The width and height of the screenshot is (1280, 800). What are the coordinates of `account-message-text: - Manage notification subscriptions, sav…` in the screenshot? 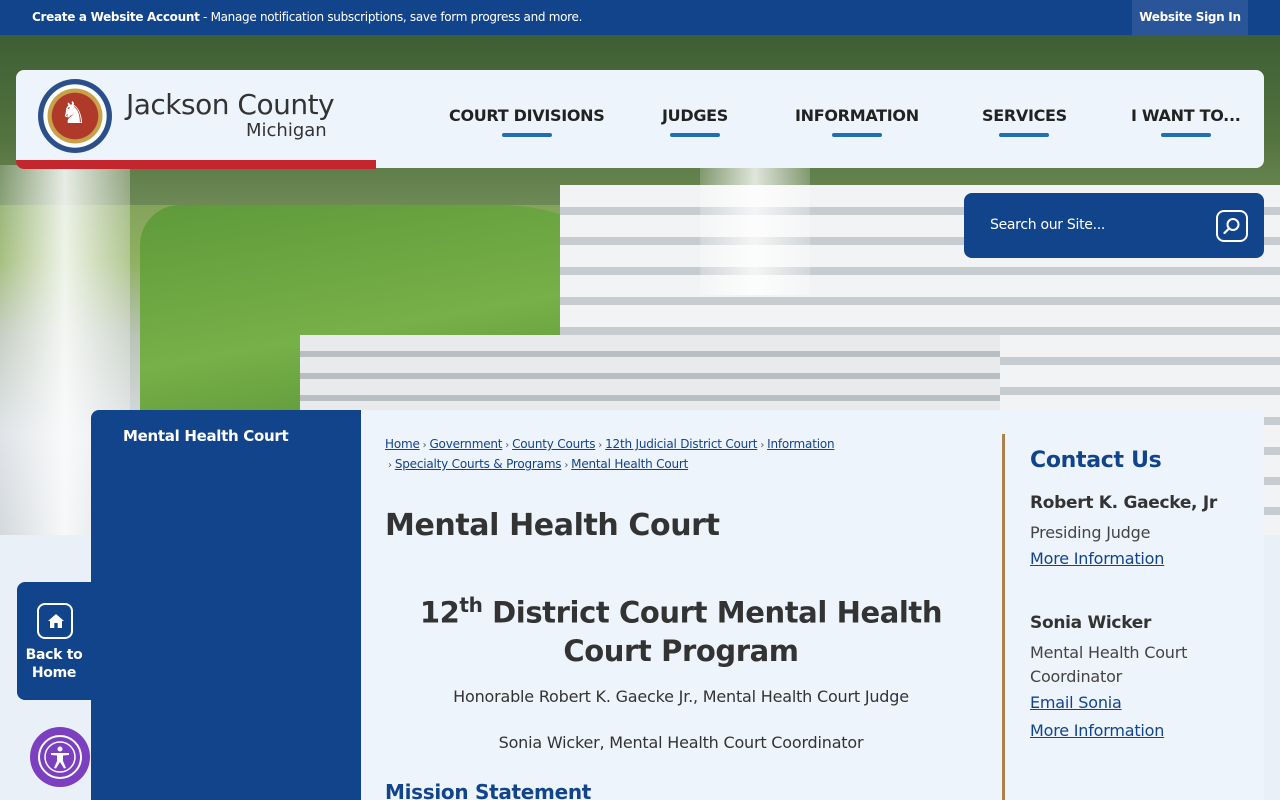 It's located at (391, 17).